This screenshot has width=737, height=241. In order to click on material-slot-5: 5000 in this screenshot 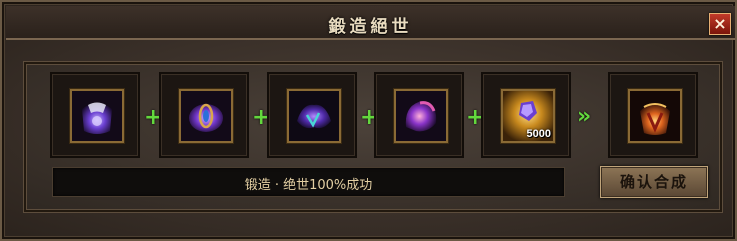, I will do `click(526, 115)`.